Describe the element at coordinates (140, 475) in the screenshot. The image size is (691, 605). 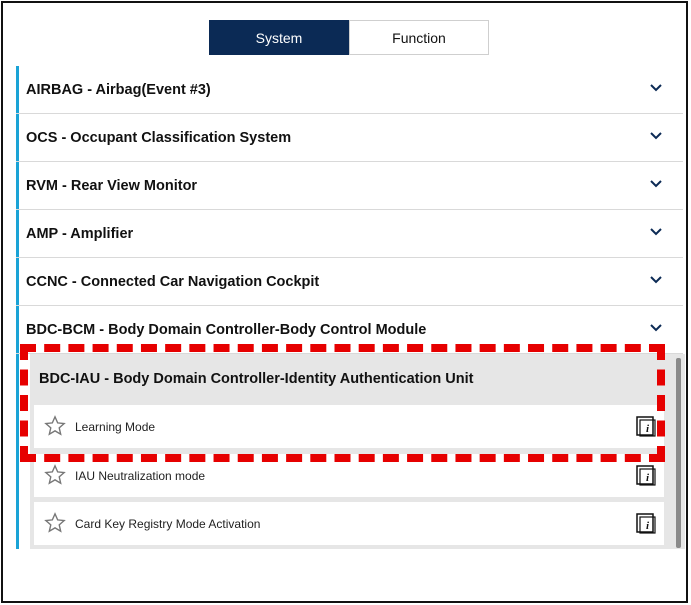
I see `function-label: IAU Neutralization mode` at that location.